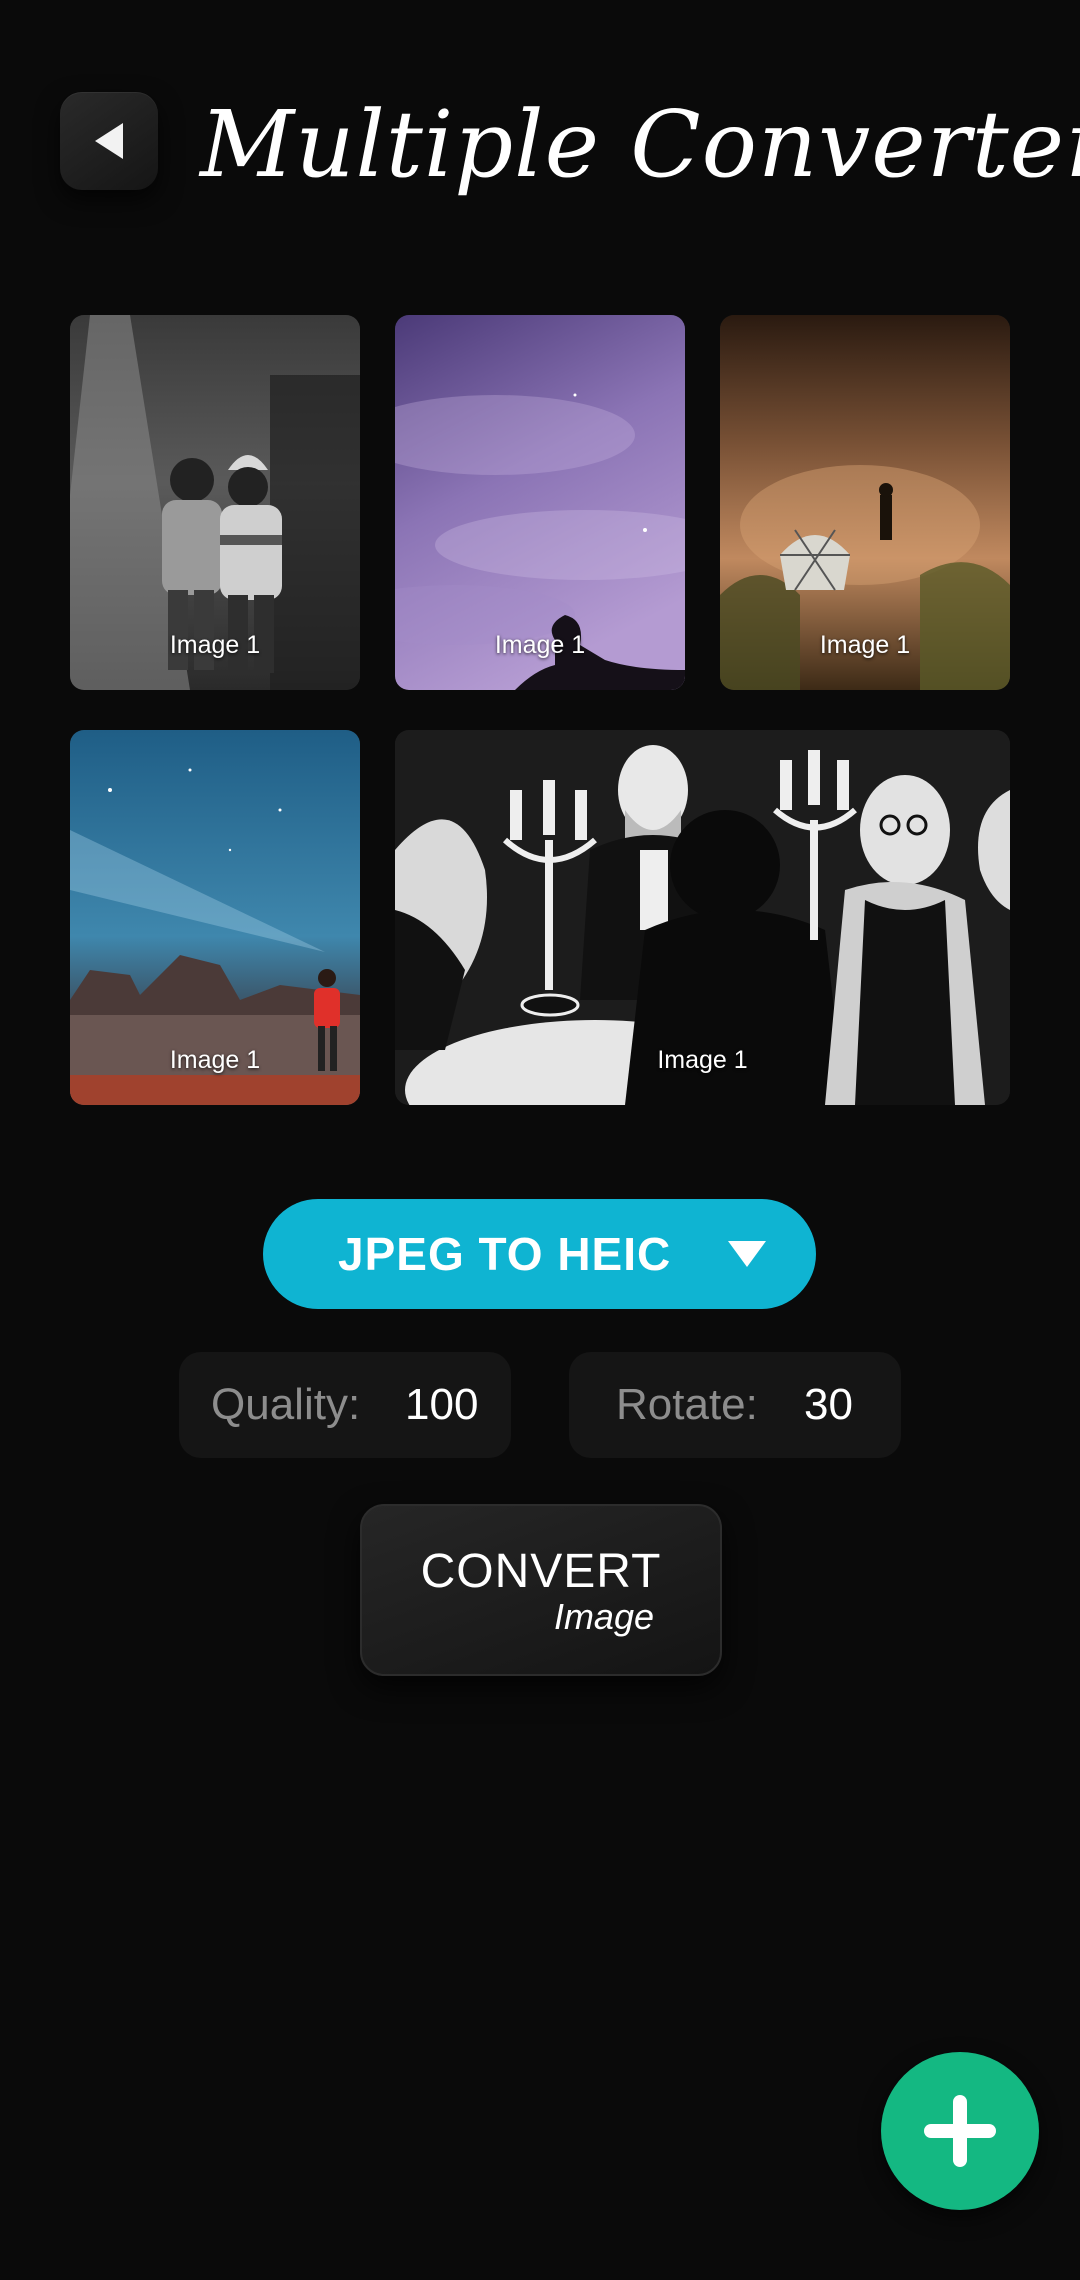  What do you see at coordinates (540, 502) in the screenshot?
I see `image-thumbnail-2: Image 1` at bounding box center [540, 502].